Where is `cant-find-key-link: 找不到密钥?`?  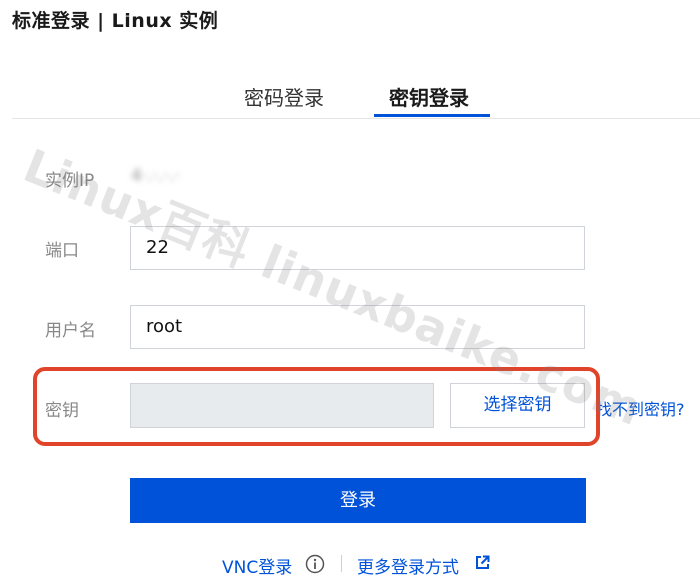
cant-find-key-link: 找不到密钥? is located at coordinates (640, 408).